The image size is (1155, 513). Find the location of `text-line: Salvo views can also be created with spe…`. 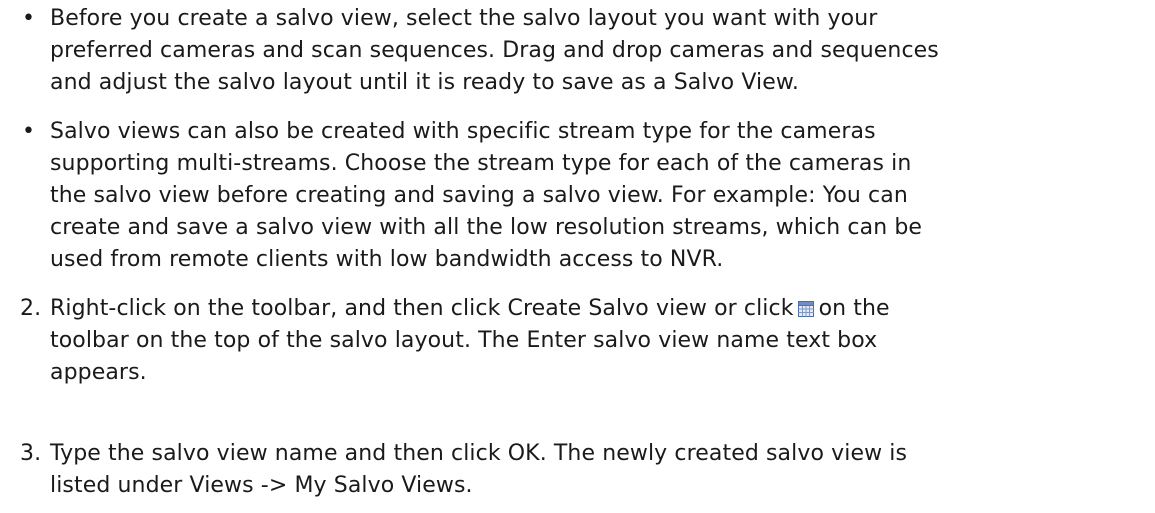

text-line: Salvo views can also be created with spe… is located at coordinates (463, 131).